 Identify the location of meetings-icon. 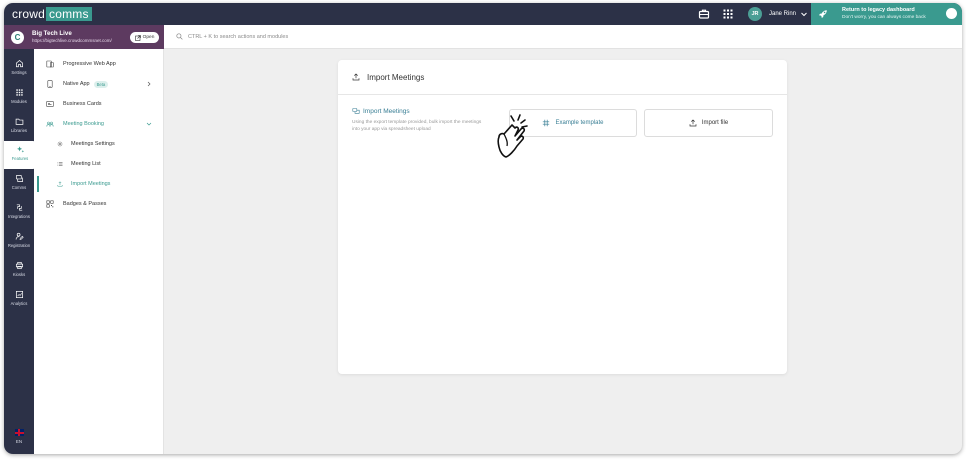
(356, 111).